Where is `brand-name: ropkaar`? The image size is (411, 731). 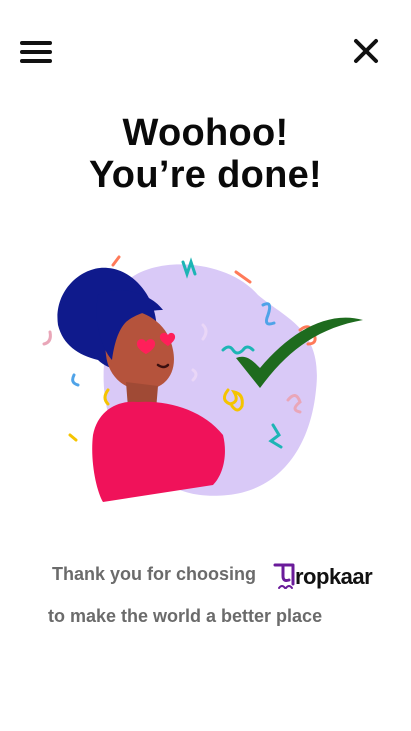
brand-name: ropkaar is located at coordinates (334, 576).